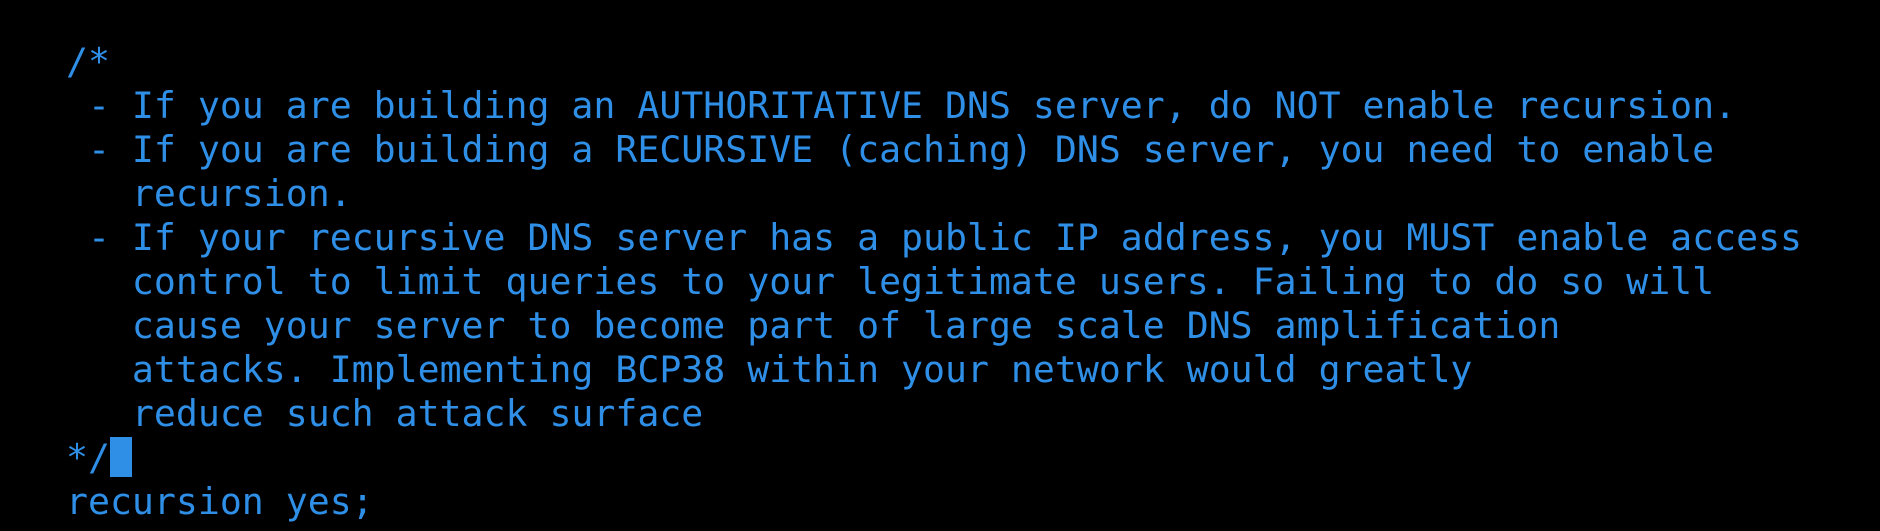 The width and height of the screenshot is (1880, 531). Describe the element at coordinates (385, 413) in the screenshot. I see `comment-line-attack-surface: reduce such attack surface` at that location.